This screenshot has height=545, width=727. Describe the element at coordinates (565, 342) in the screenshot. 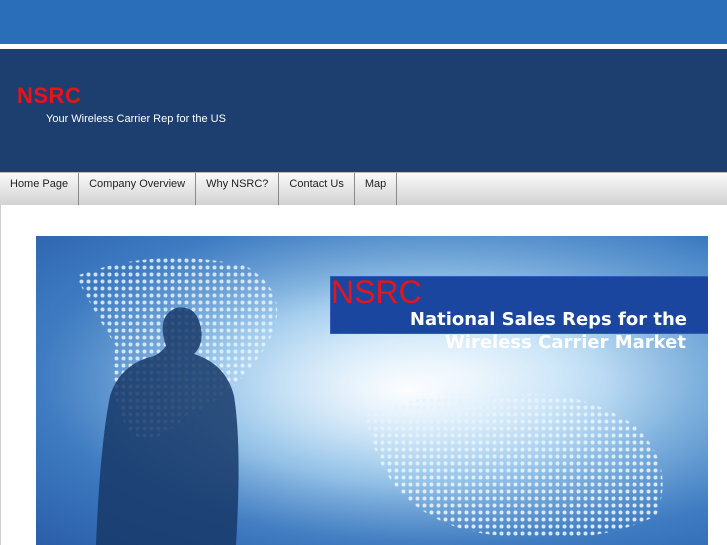

I see `banner-headline-line2: Wireless Carrier Market` at that location.